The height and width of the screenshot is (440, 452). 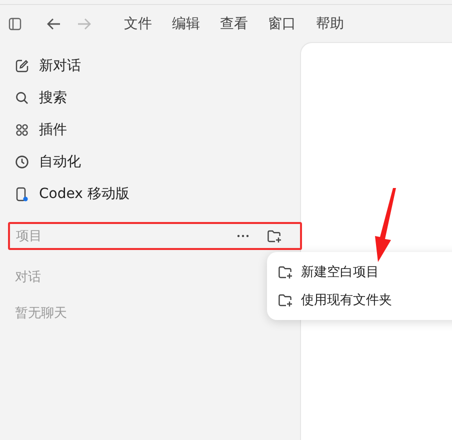 I want to click on more-icon, so click(x=243, y=236).